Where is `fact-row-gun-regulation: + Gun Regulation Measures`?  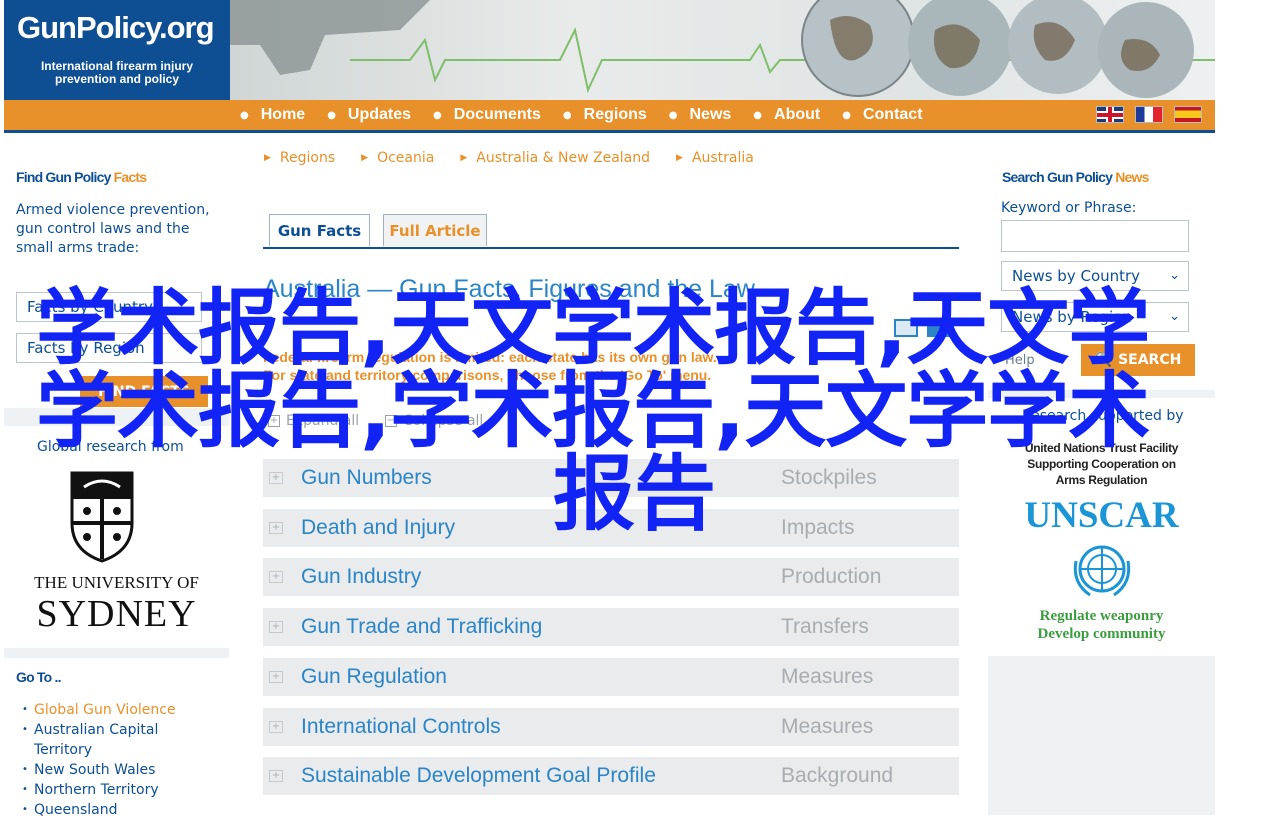 fact-row-gun-regulation: + Gun Regulation Measures is located at coordinates (611, 677).